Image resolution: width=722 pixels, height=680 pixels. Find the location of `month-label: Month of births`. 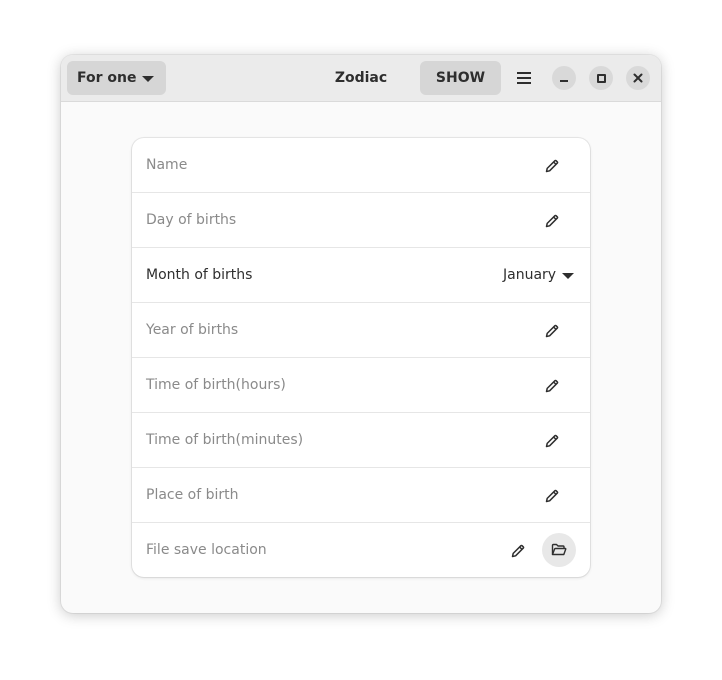

month-label: Month of births is located at coordinates (199, 275).